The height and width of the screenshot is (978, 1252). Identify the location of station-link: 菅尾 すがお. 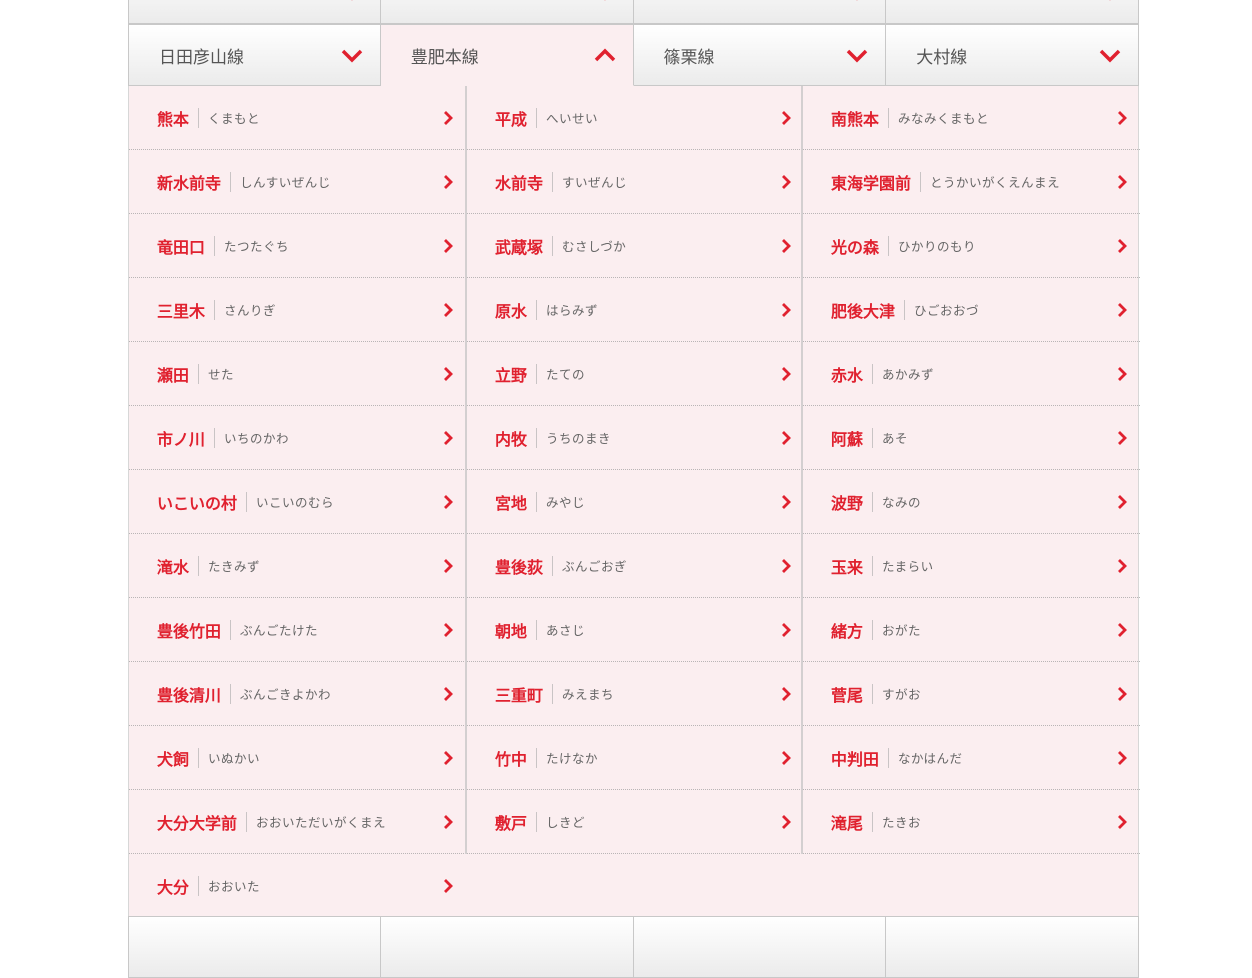
(971, 694).